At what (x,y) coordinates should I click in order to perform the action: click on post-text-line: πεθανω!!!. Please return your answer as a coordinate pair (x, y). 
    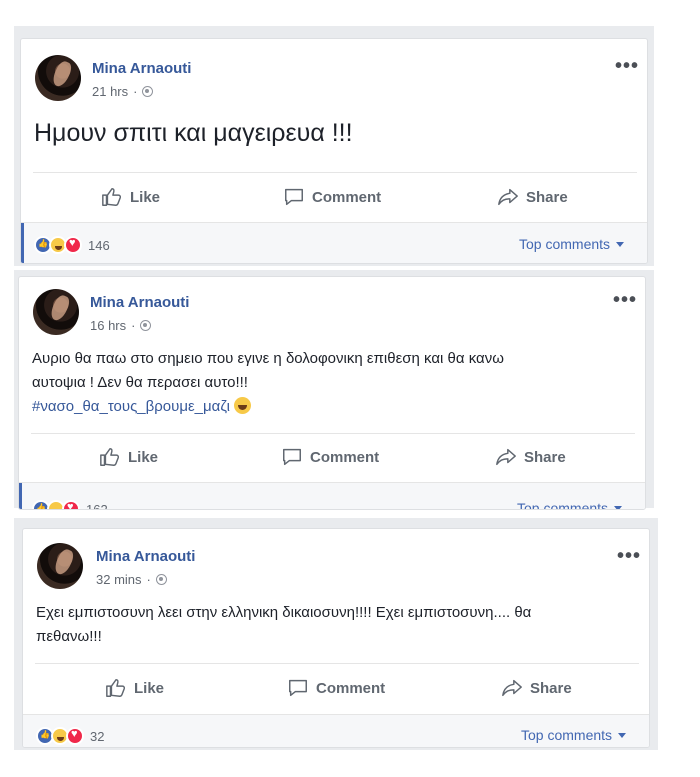
    Looking at the image, I should click on (69, 636).